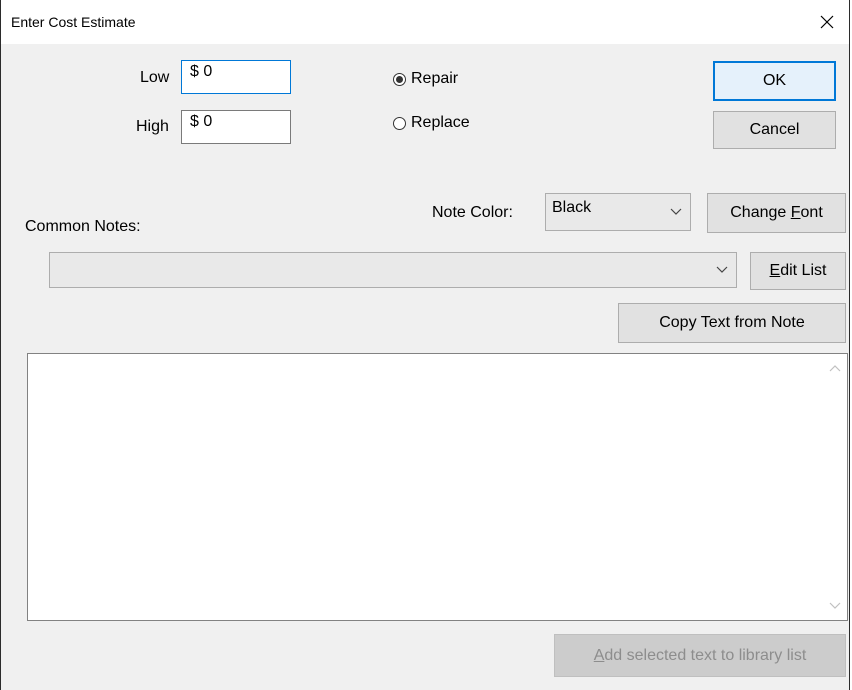 The width and height of the screenshot is (852, 690). I want to click on copy-text-from-note-button: Copy Text from Note, so click(732, 323).